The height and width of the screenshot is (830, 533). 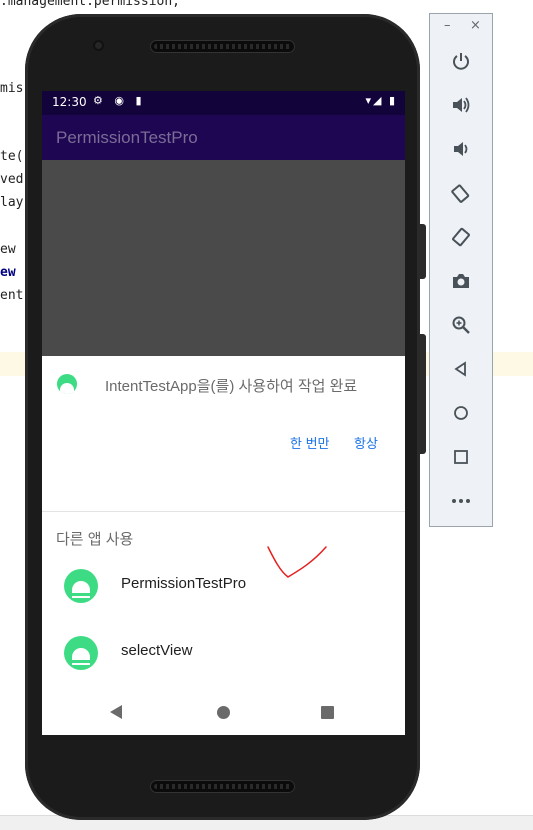 I want to click on nav-back-icon, so click(x=116, y=712).